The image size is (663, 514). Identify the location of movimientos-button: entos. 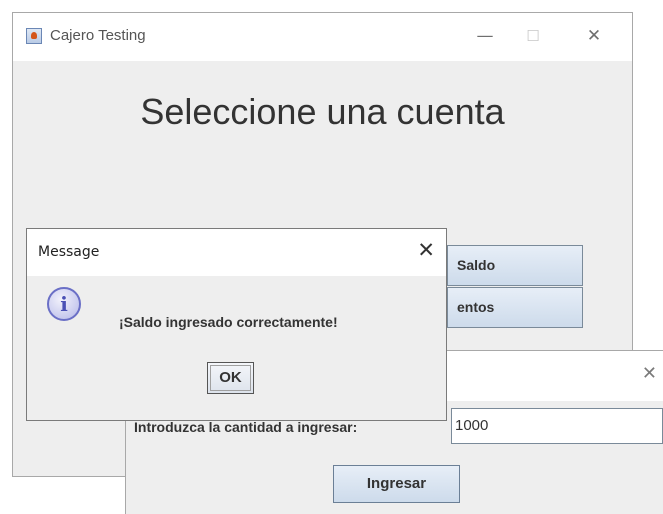
(515, 307).